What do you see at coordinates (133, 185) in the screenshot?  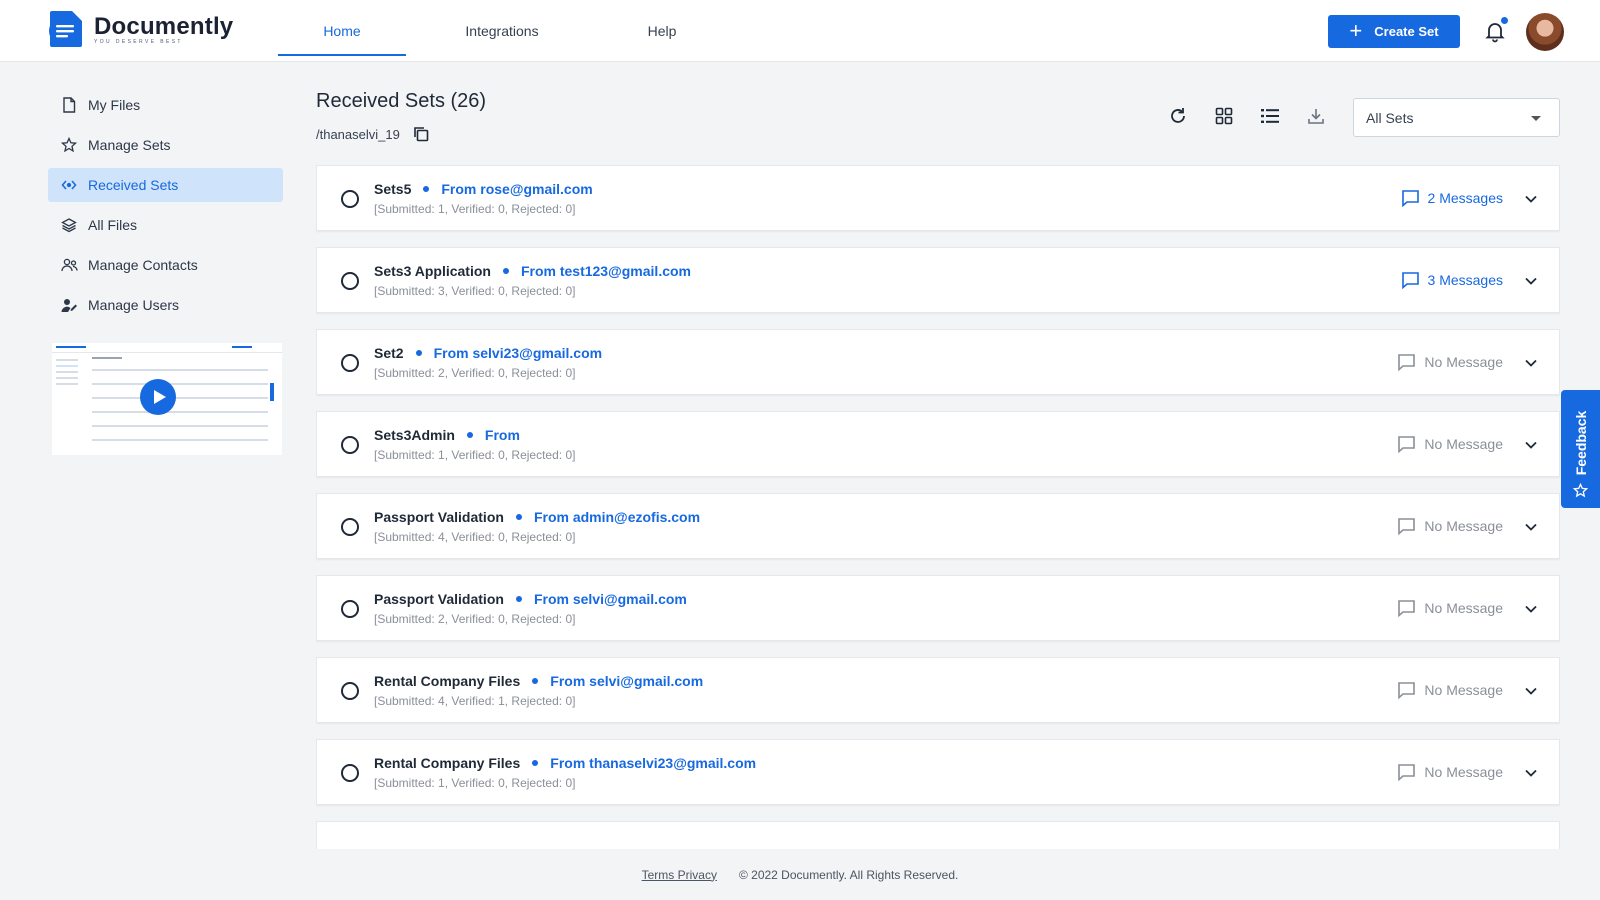 I see `sidebar-item-label: Received Sets` at bounding box center [133, 185].